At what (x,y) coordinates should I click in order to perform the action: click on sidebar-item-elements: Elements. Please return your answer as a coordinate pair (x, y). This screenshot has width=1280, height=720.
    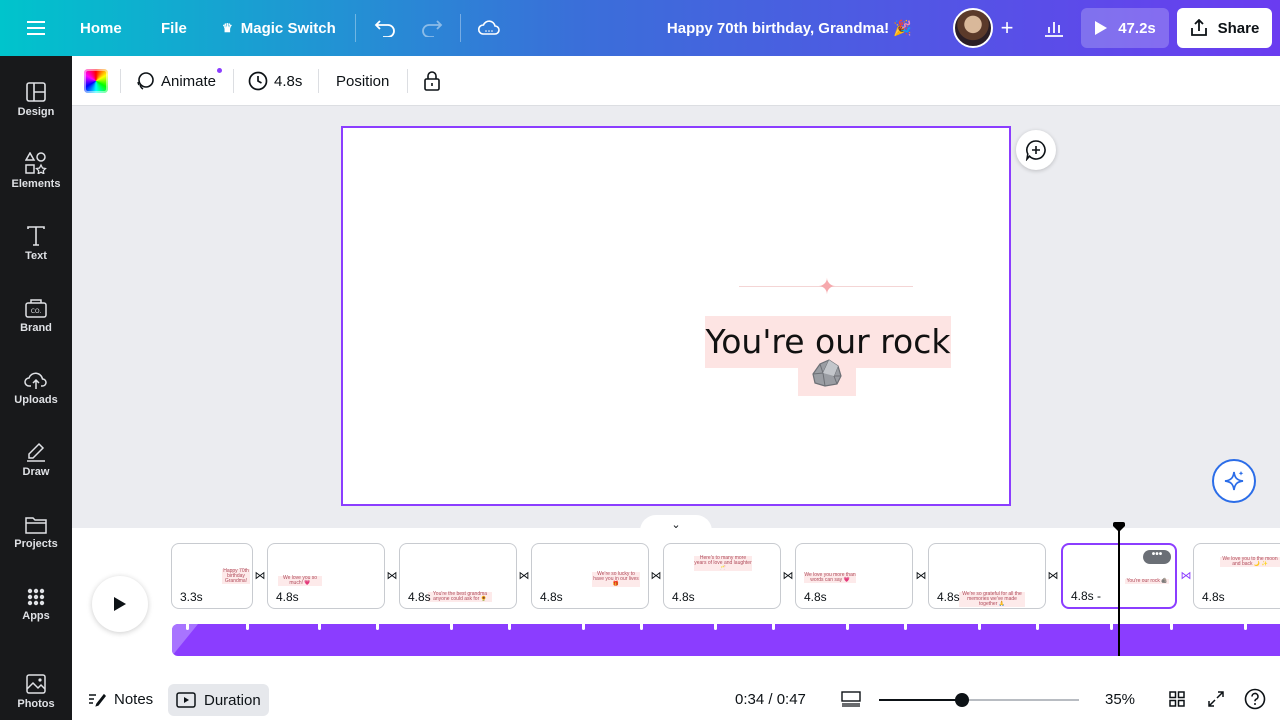
    Looking at the image, I should click on (36, 177).